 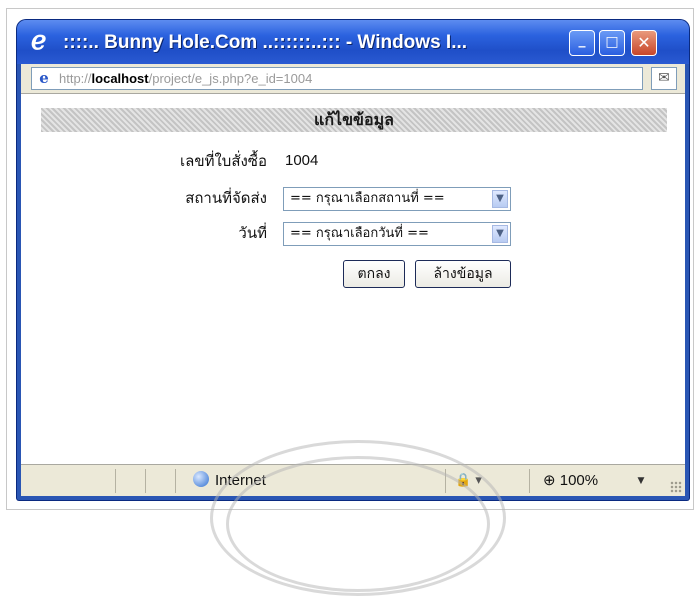 I want to click on status-bar: Internet 🔒 ▾ ⊕ 100% ▼, so click(x=353, y=480).